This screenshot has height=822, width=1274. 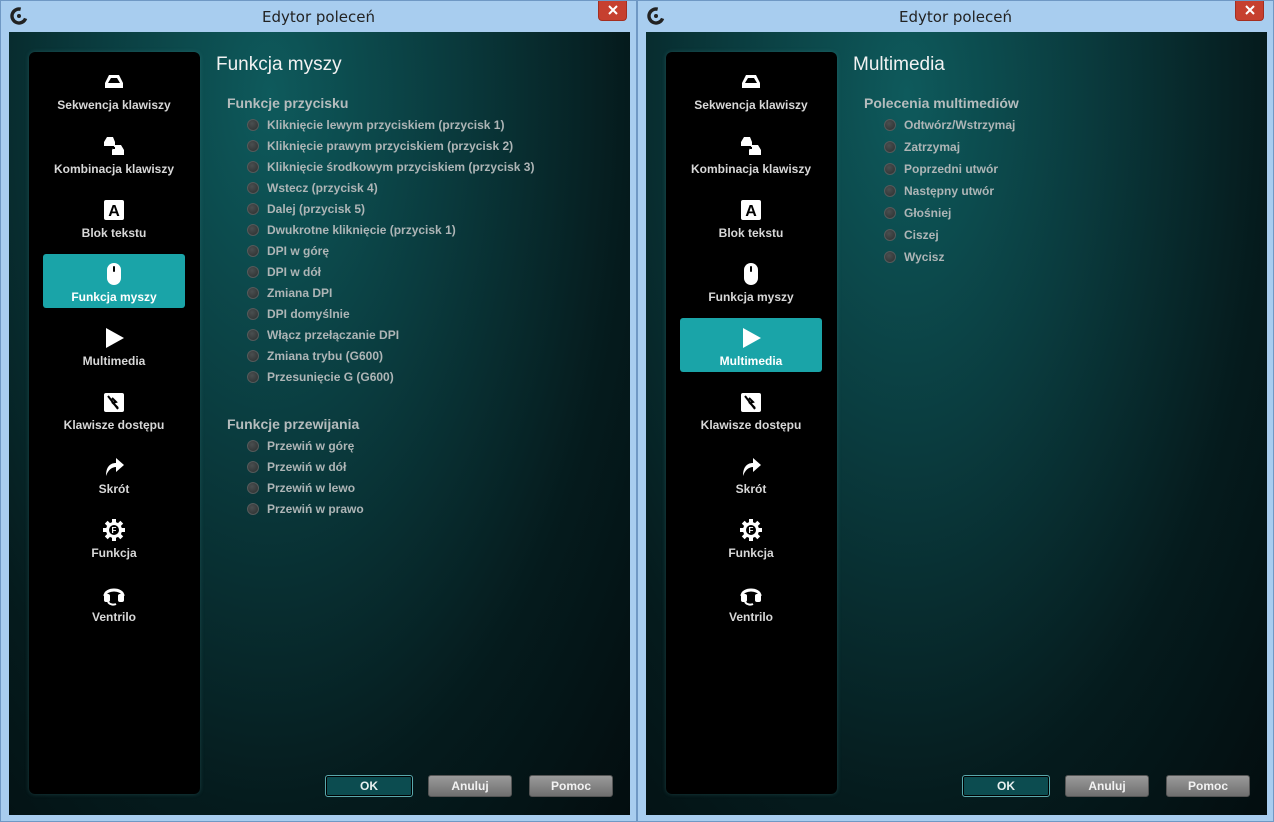 What do you see at coordinates (289, 293) in the screenshot?
I see `option-zmiana-dpi: Zmiana DPI` at bounding box center [289, 293].